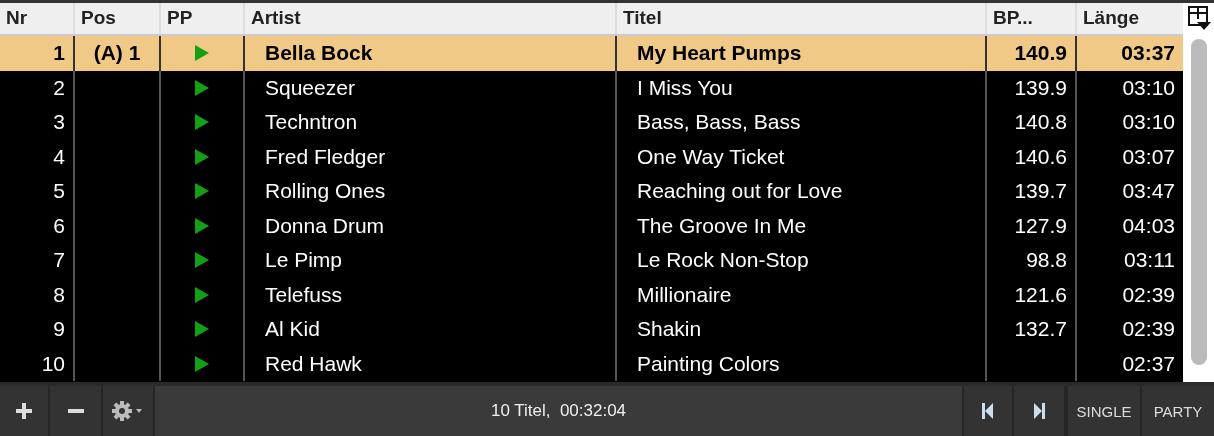 The image size is (1214, 436). What do you see at coordinates (1198, 18) in the screenshot?
I see `column-chooser-icon` at bounding box center [1198, 18].